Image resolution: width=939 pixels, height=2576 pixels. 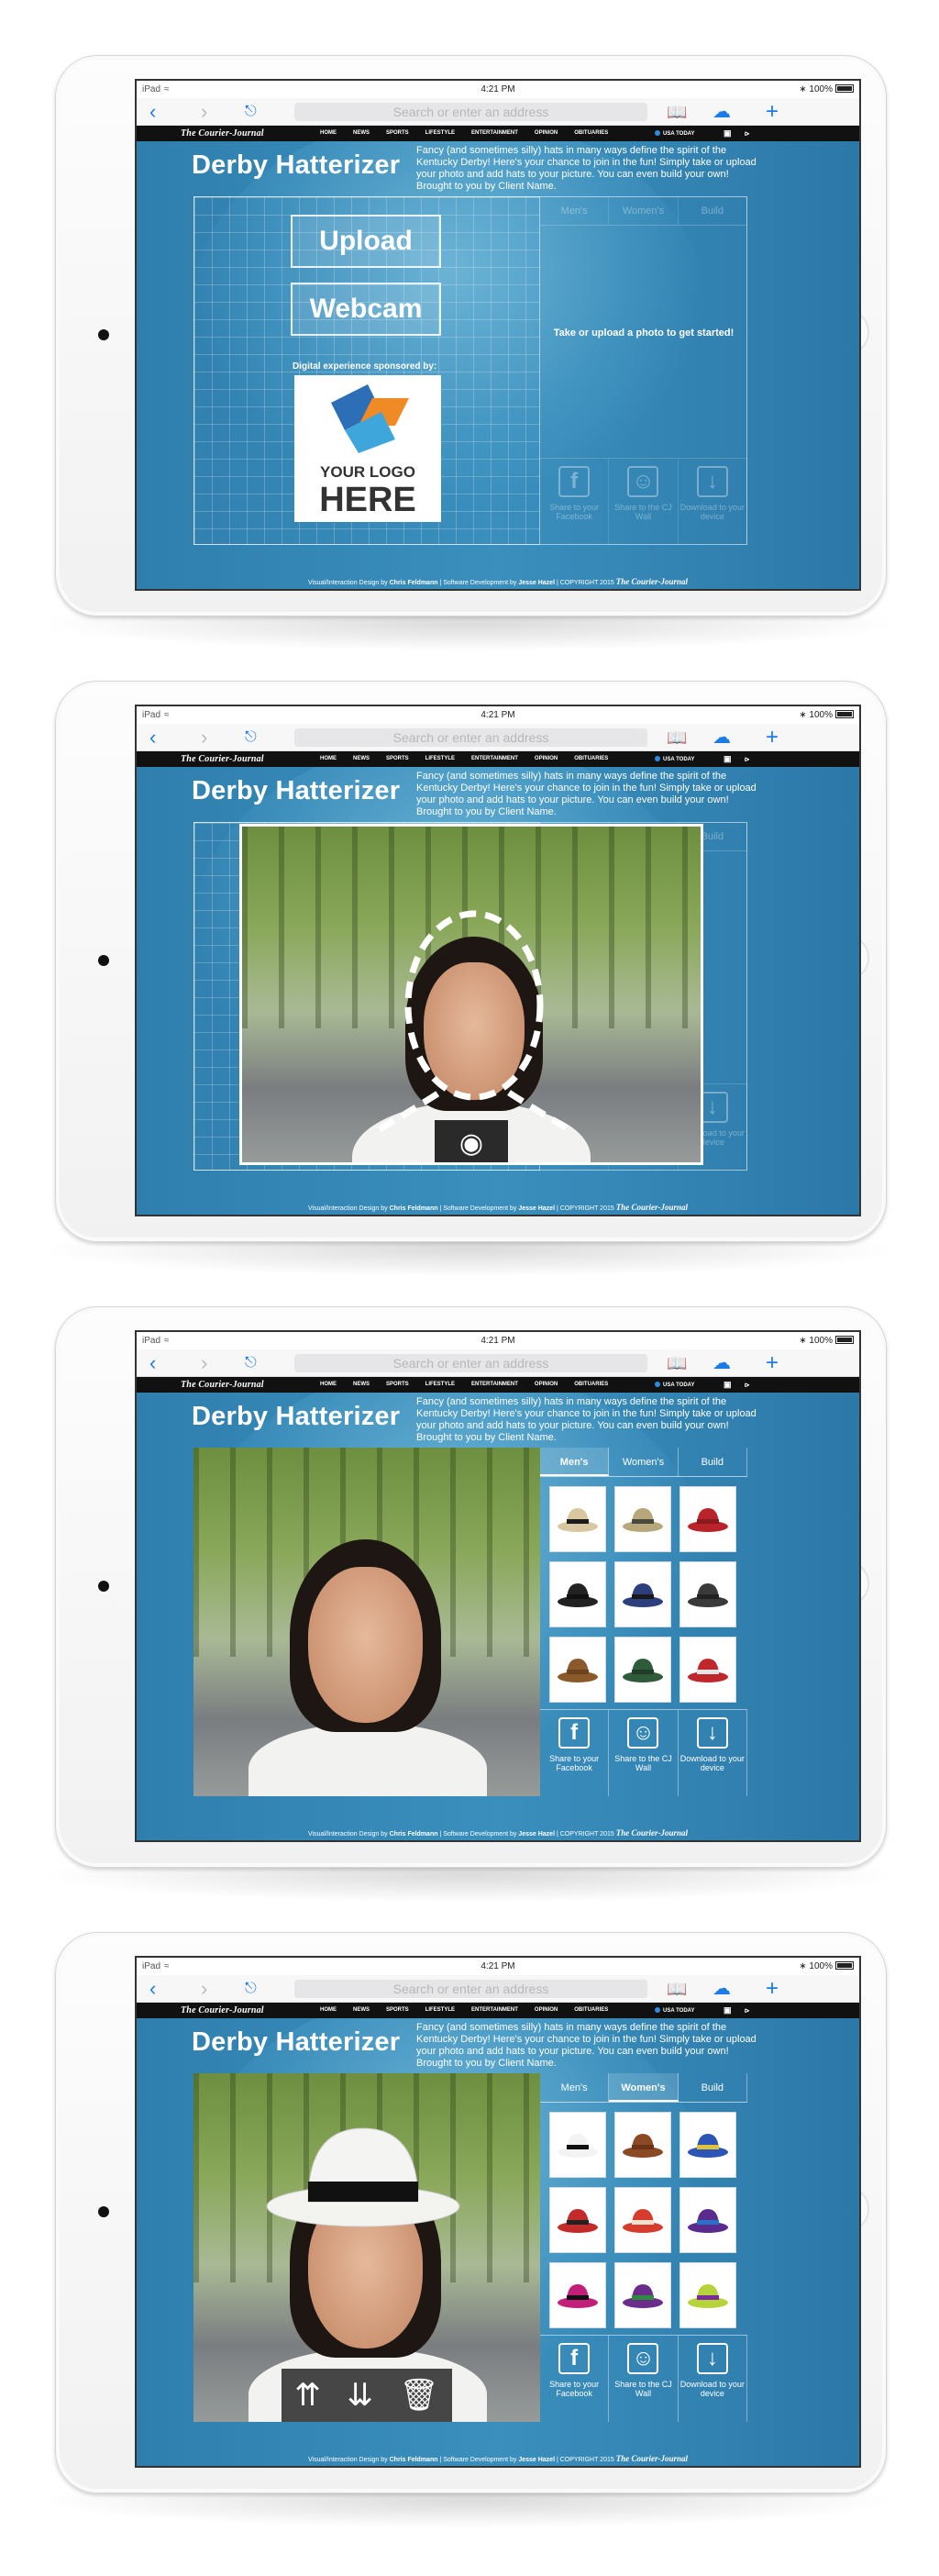 What do you see at coordinates (368, 448) in the screenshot?
I see `sponsor-logo: YOUR LOGO HERE` at bounding box center [368, 448].